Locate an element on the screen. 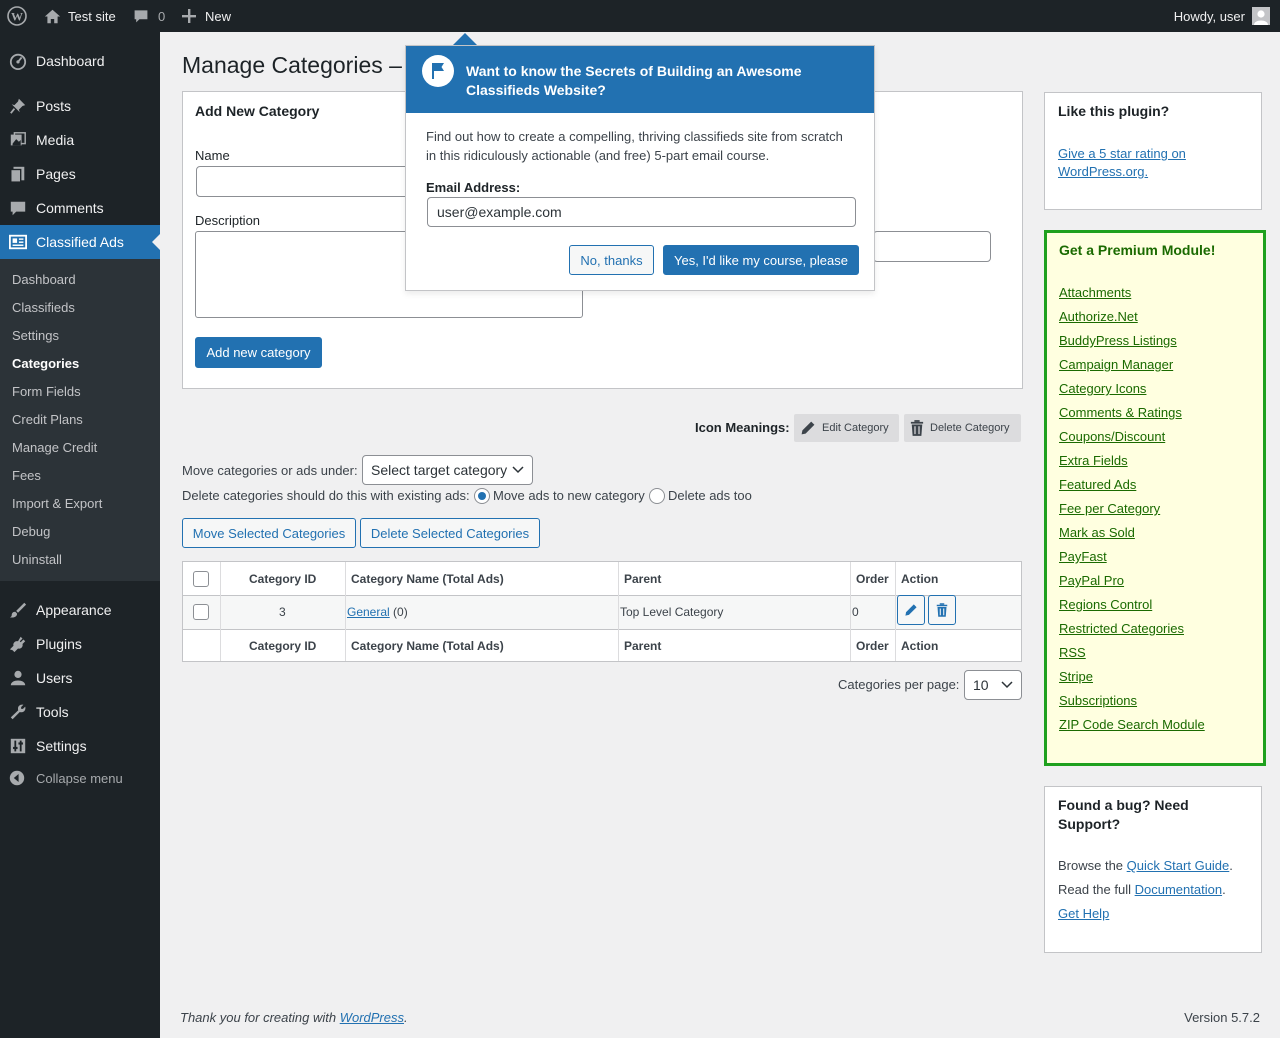 This screenshot has width=1280, height=1038. new-content-link: New is located at coordinates (206, 16).